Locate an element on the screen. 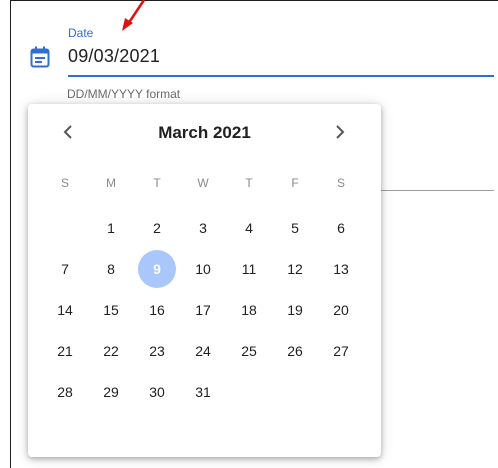 Image resolution: width=498 pixels, height=468 pixels. calendar-day: 13 is located at coordinates (341, 269).